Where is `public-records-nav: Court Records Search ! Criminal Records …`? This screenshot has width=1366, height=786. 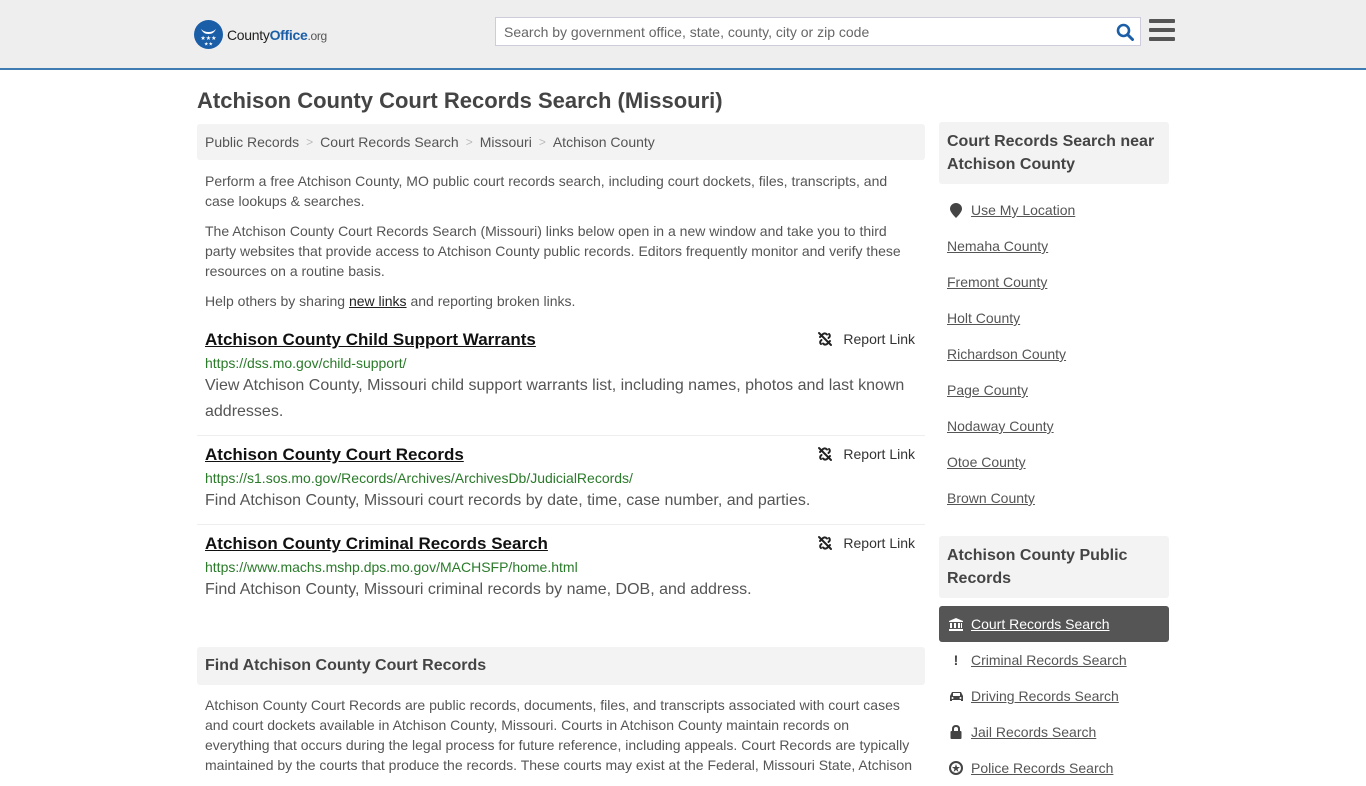 public-records-nav: Court Records Search ! Criminal Records … is located at coordinates (1054, 696).